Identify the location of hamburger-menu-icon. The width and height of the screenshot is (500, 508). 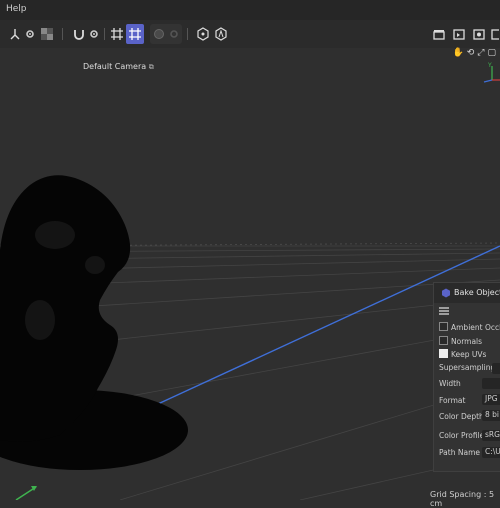
(444, 311).